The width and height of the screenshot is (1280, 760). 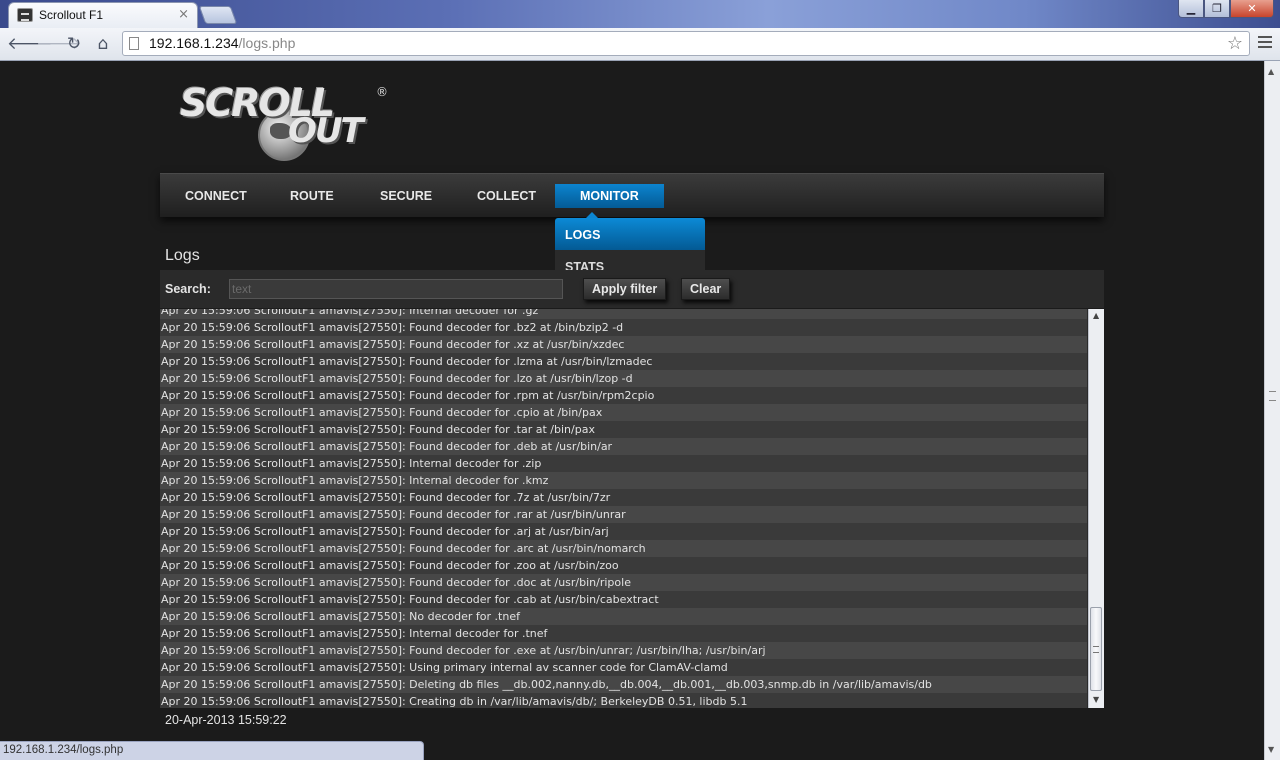 What do you see at coordinates (630, 234) in the screenshot?
I see `submenu-item-logs: LOGS` at bounding box center [630, 234].